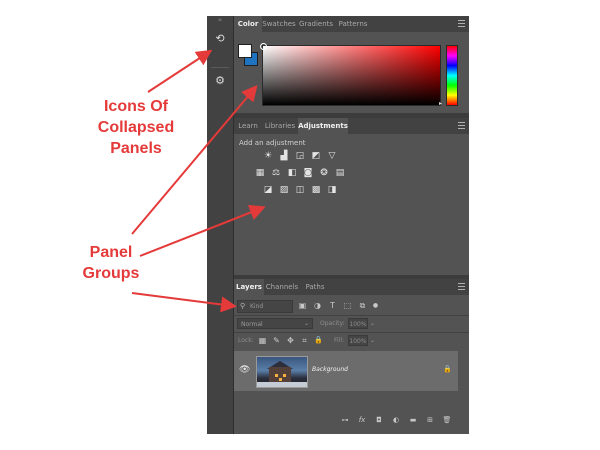  Describe the element at coordinates (202, 230) in the screenshot. I see `arrow-to-adjustments-panel` at that location.